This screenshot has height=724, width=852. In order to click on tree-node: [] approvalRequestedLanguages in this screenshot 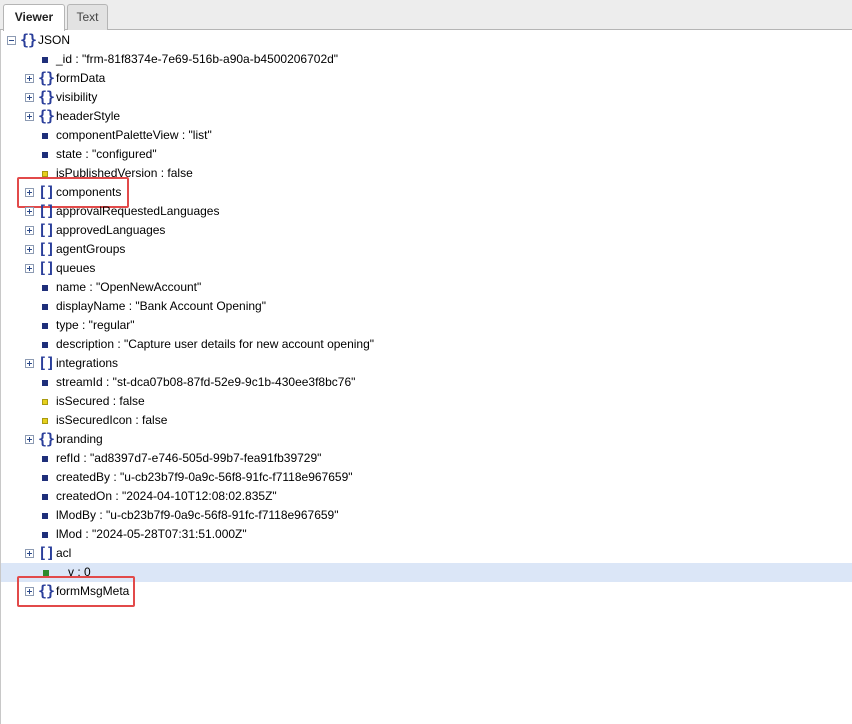, I will do `click(426, 211)`.